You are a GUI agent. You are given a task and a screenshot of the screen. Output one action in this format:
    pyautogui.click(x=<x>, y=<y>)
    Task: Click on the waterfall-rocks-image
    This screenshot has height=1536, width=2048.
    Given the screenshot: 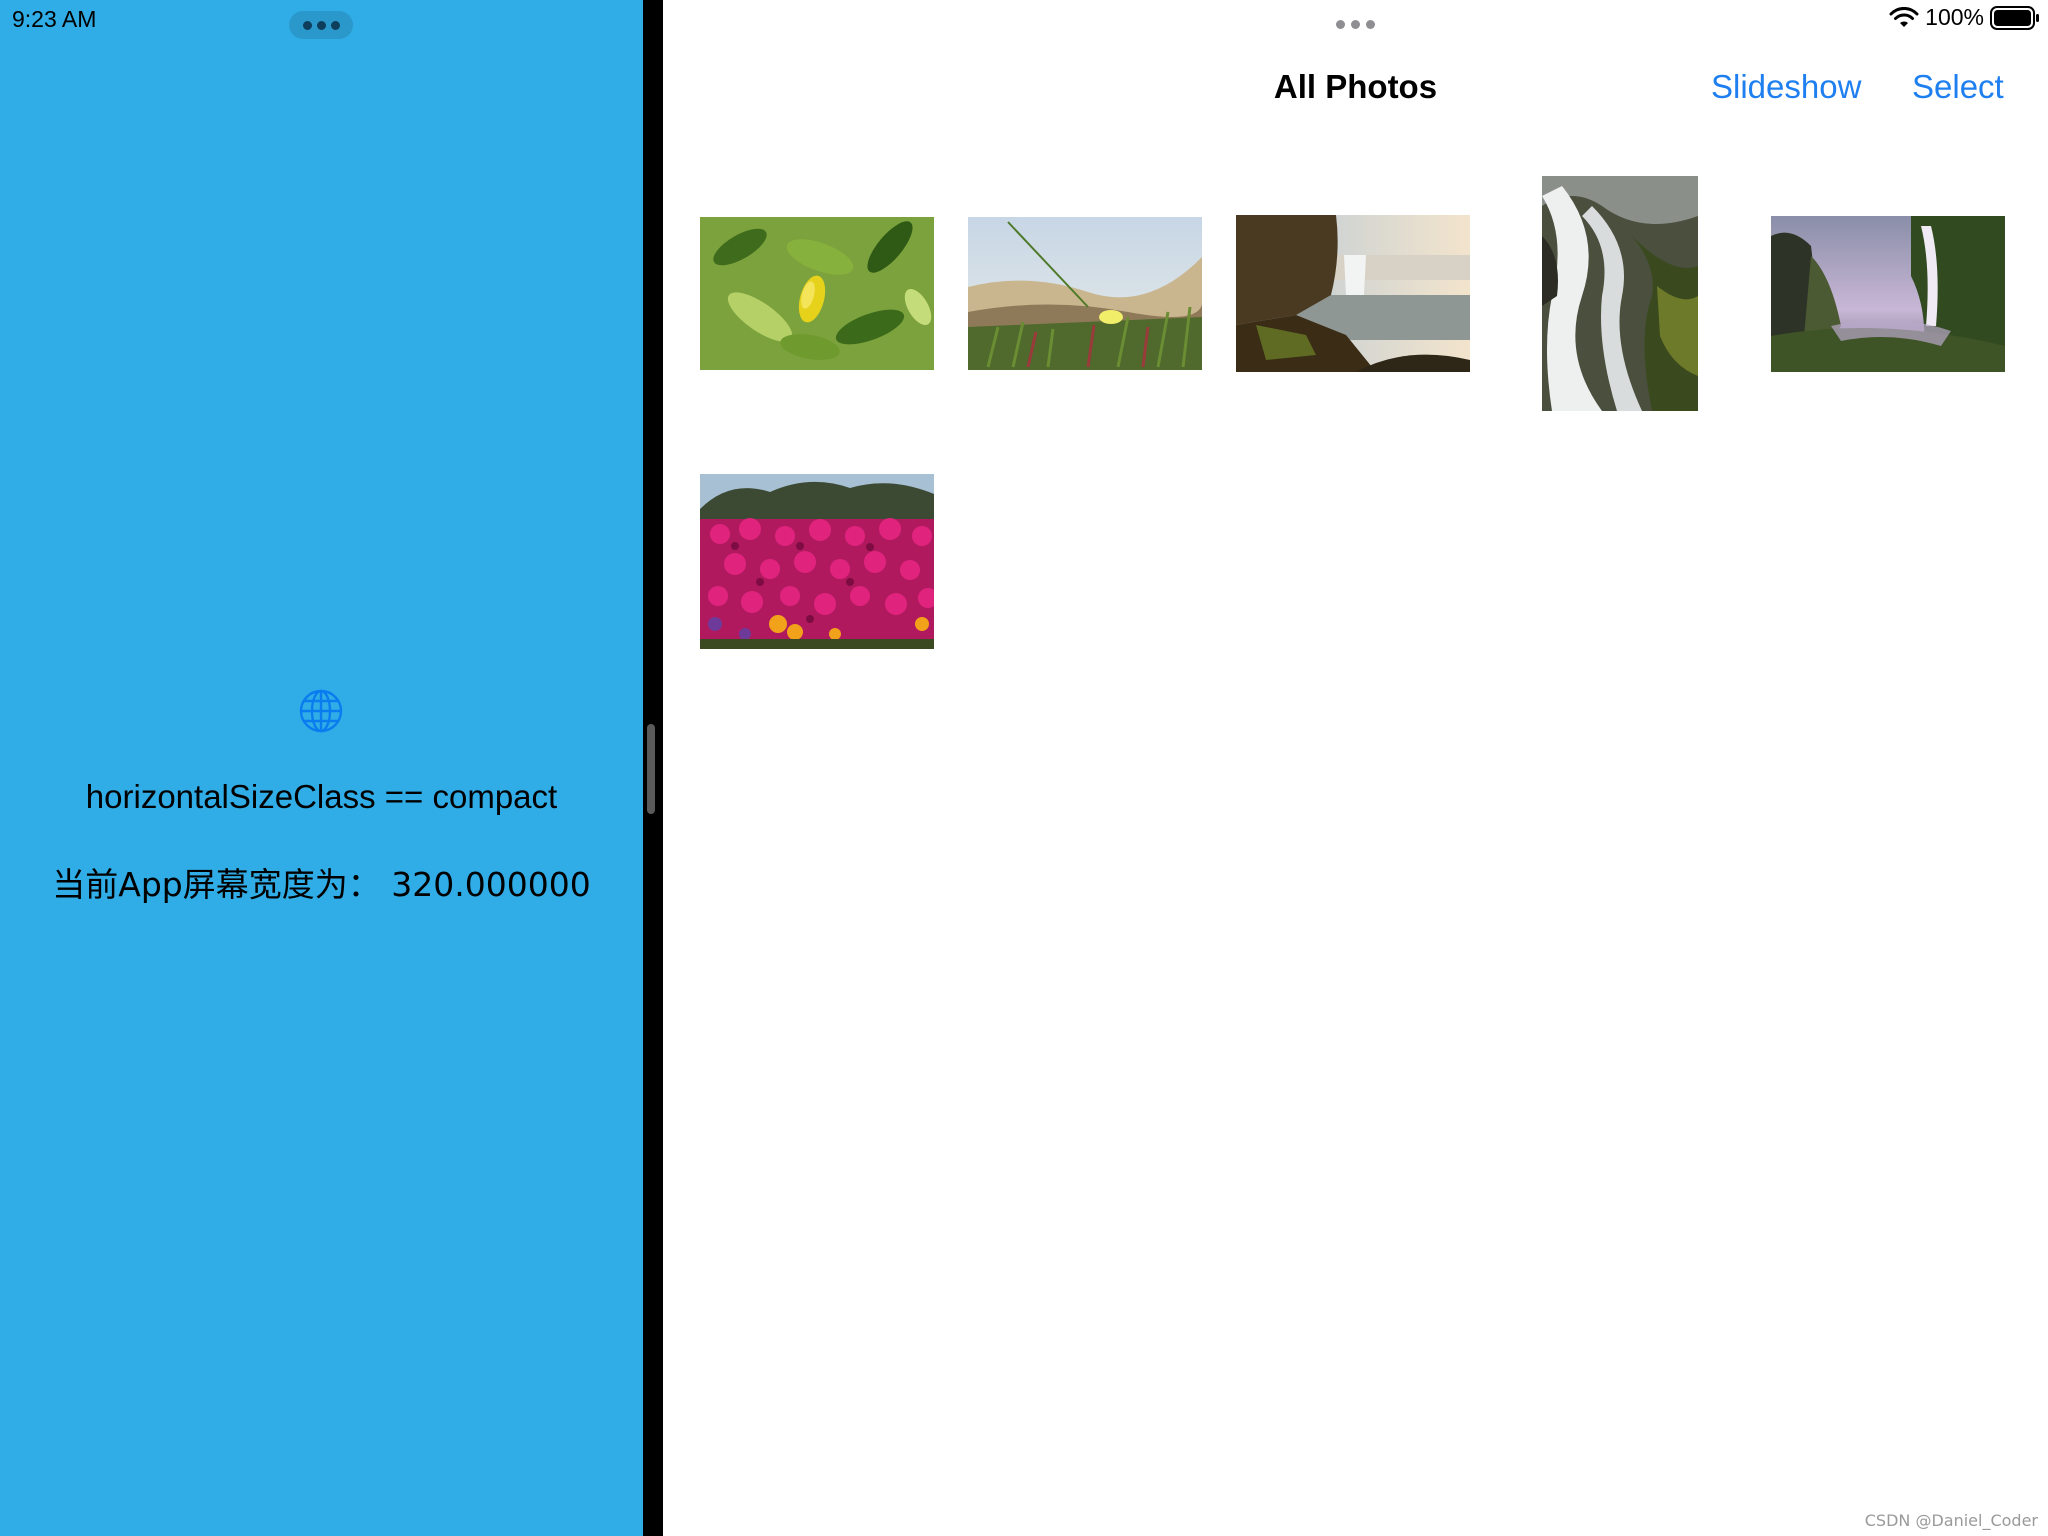 What is the action you would take?
    pyautogui.click(x=1620, y=293)
    